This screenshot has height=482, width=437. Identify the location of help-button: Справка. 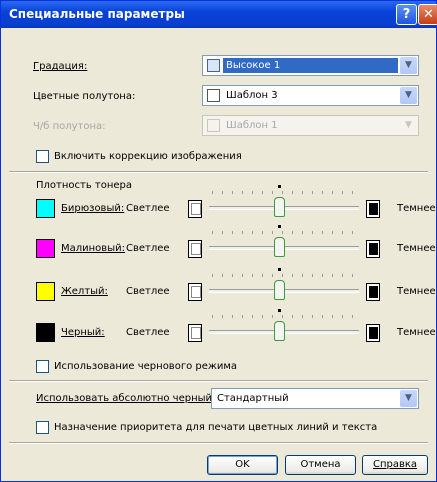
(395, 465).